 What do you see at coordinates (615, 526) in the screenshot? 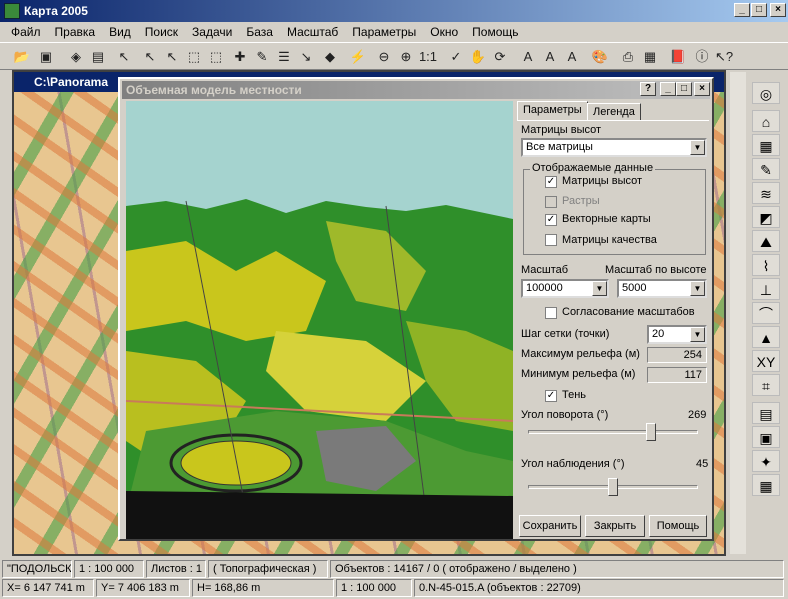
I see `close-dialog-button: Закрыть` at bounding box center [615, 526].